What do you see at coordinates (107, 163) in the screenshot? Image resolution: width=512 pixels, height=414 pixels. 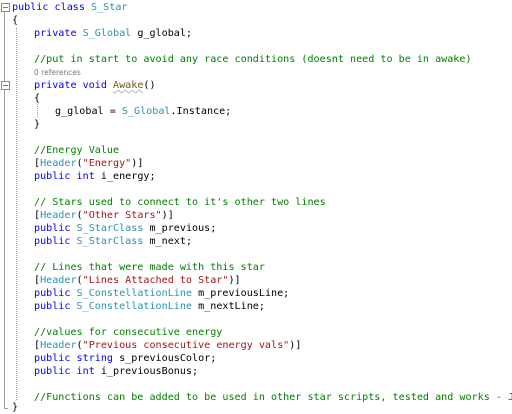 I see `code-token: "Energy"` at bounding box center [107, 163].